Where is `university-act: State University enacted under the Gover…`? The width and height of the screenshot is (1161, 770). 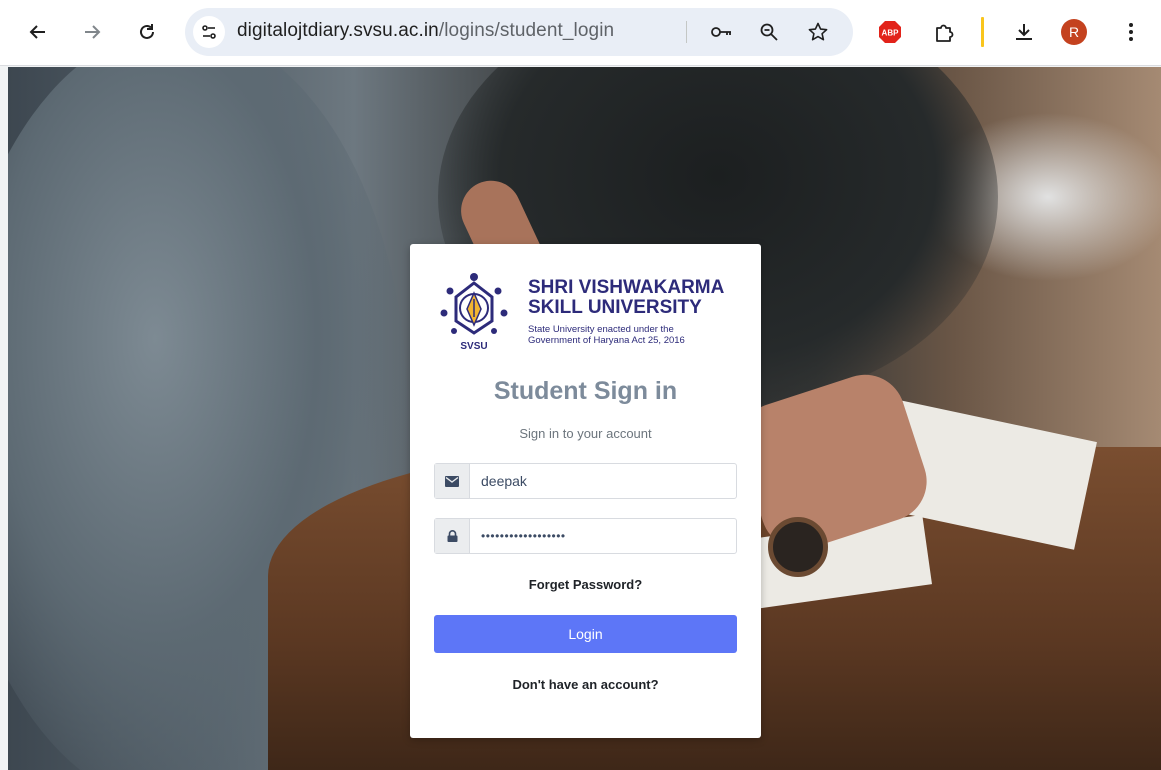 university-act: State University enacted under the Gover… is located at coordinates (606, 335).